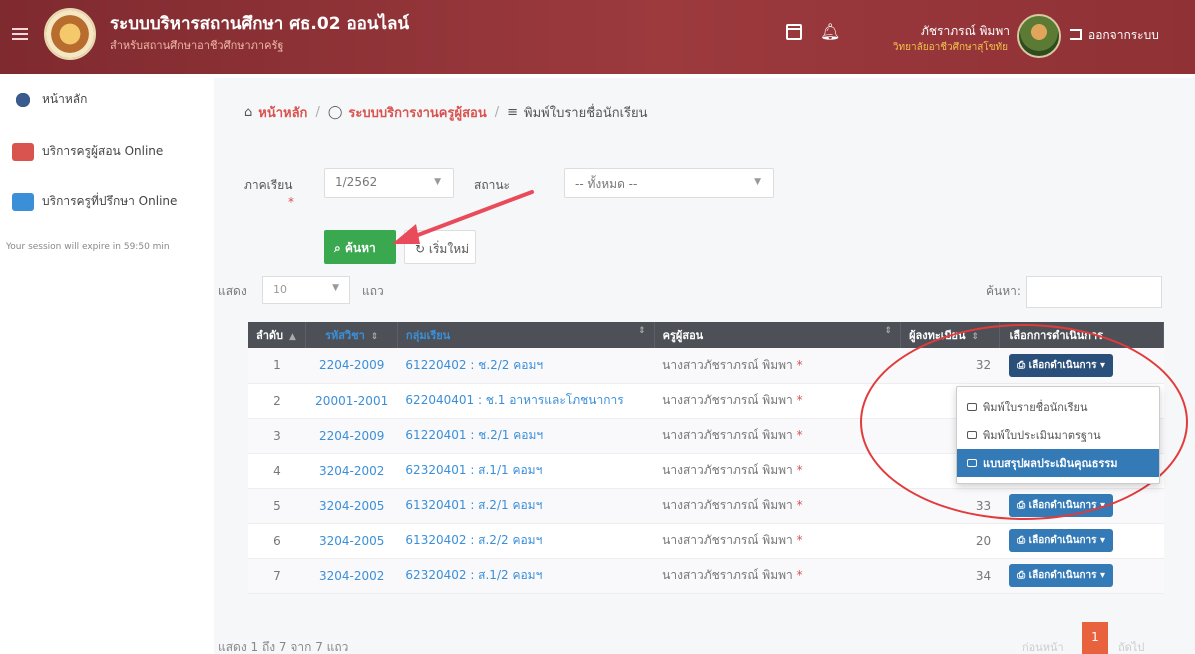  Describe the element at coordinates (20, 35) in the screenshot. I see `menu-toggle-icon` at that location.